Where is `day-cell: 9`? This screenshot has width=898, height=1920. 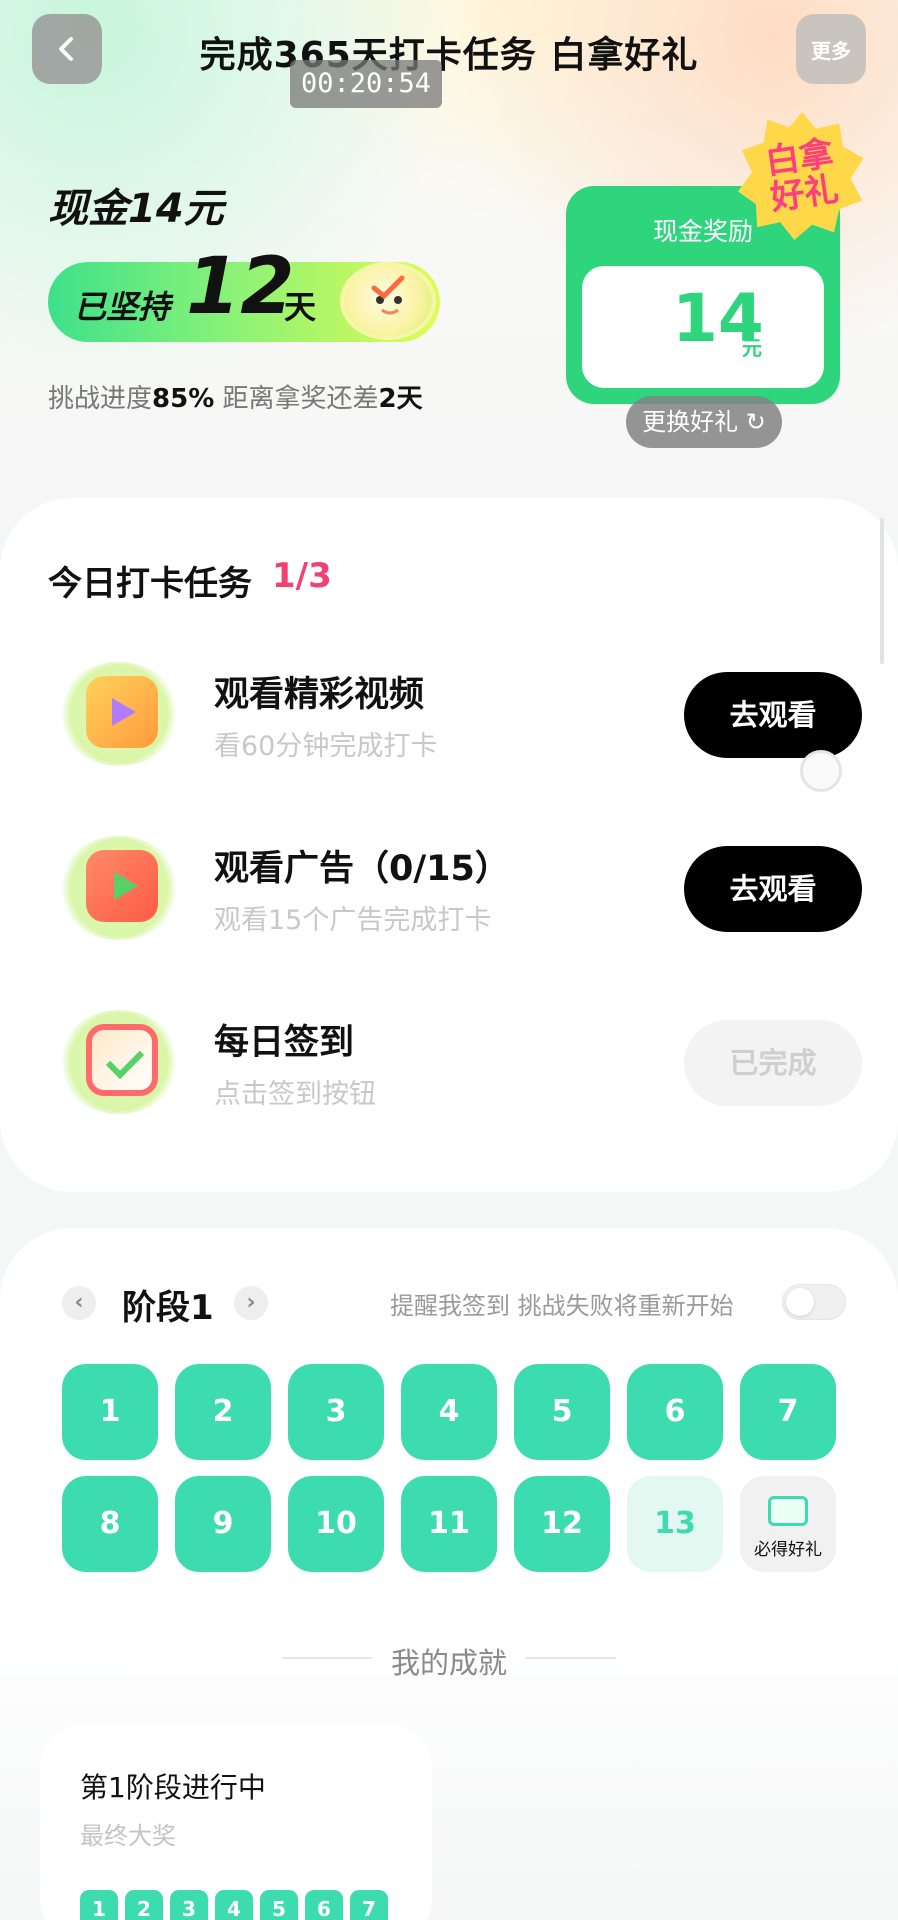
day-cell: 9 is located at coordinates (223, 1524).